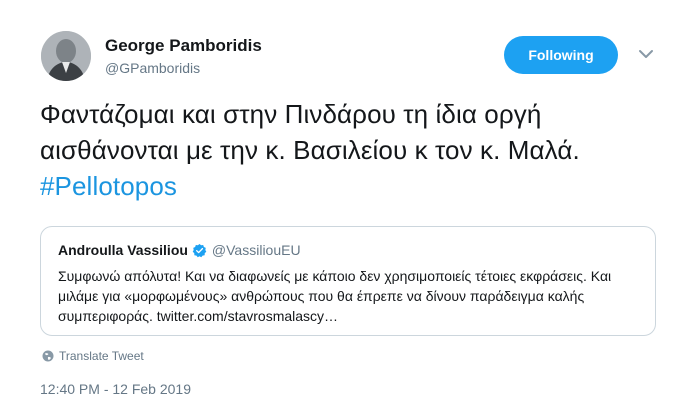  Describe the element at coordinates (48, 356) in the screenshot. I see `globe-icon` at that location.